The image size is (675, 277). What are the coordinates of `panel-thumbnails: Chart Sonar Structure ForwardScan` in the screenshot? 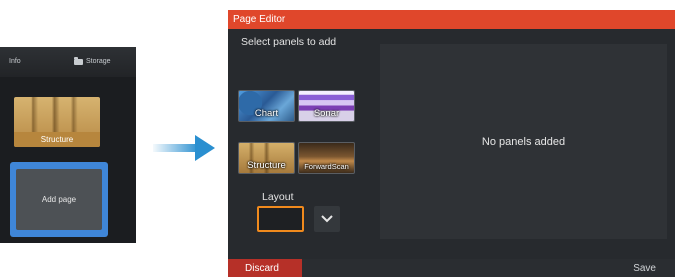 It's located at (297, 133).